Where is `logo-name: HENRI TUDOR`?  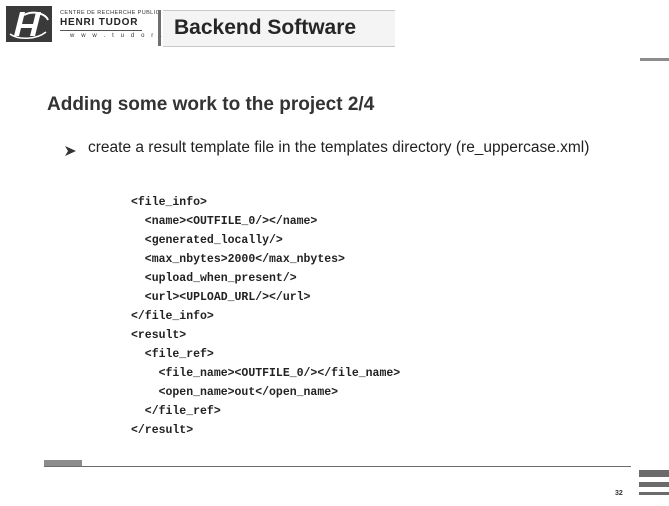 logo-name: HENRI TUDOR is located at coordinates (99, 22).